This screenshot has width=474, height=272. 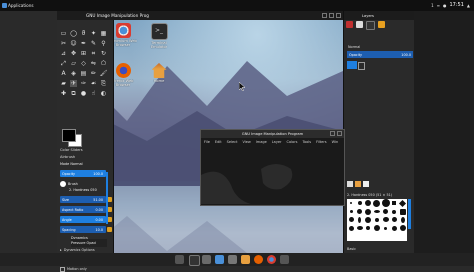 What do you see at coordinates (73, 83) in the screenshot?
I see `airbrush-tool-icon: ✈` at bounding box center [73, 83].